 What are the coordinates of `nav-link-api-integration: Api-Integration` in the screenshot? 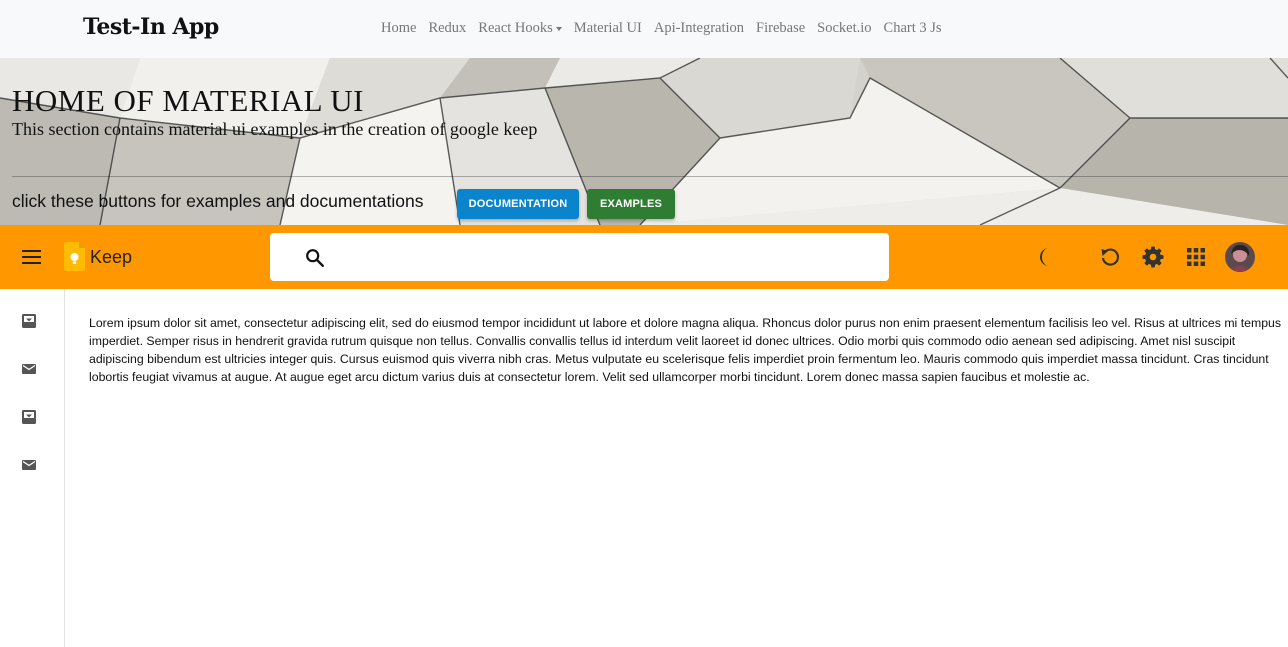 It's located at (699, 28).